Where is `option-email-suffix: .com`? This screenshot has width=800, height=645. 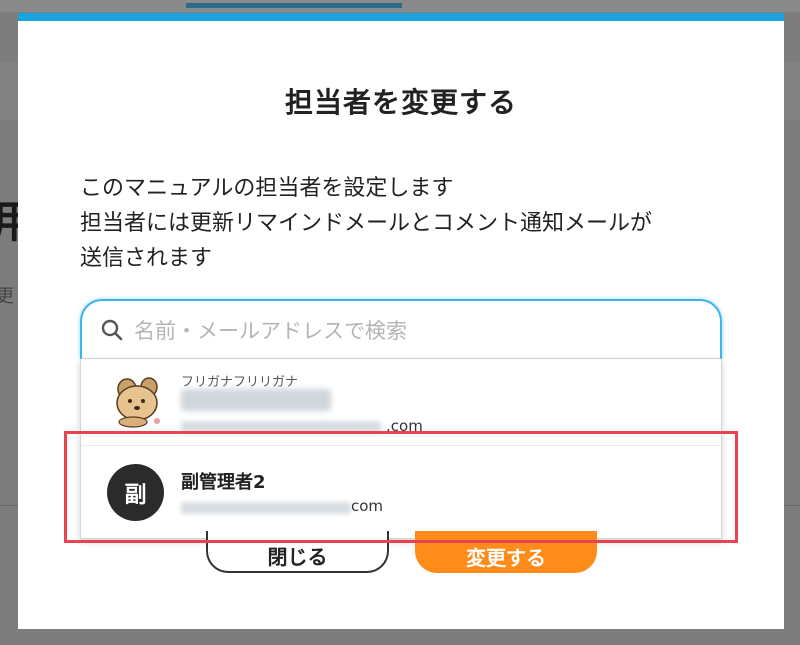
option-email-suffix: .com is located at coordinates (404, 426).